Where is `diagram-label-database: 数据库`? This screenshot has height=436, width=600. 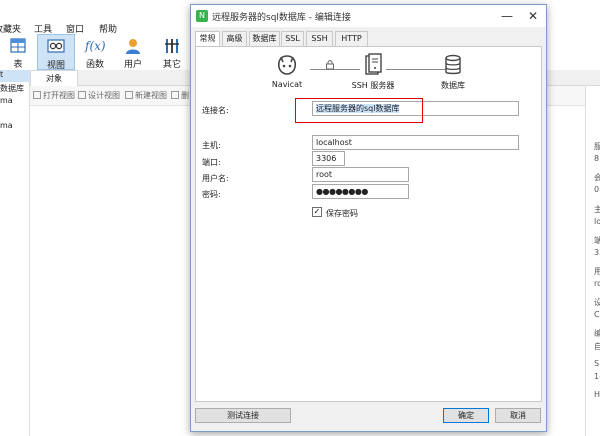
diagram-label-database: 数据库 is located at coordinates (453, 85).